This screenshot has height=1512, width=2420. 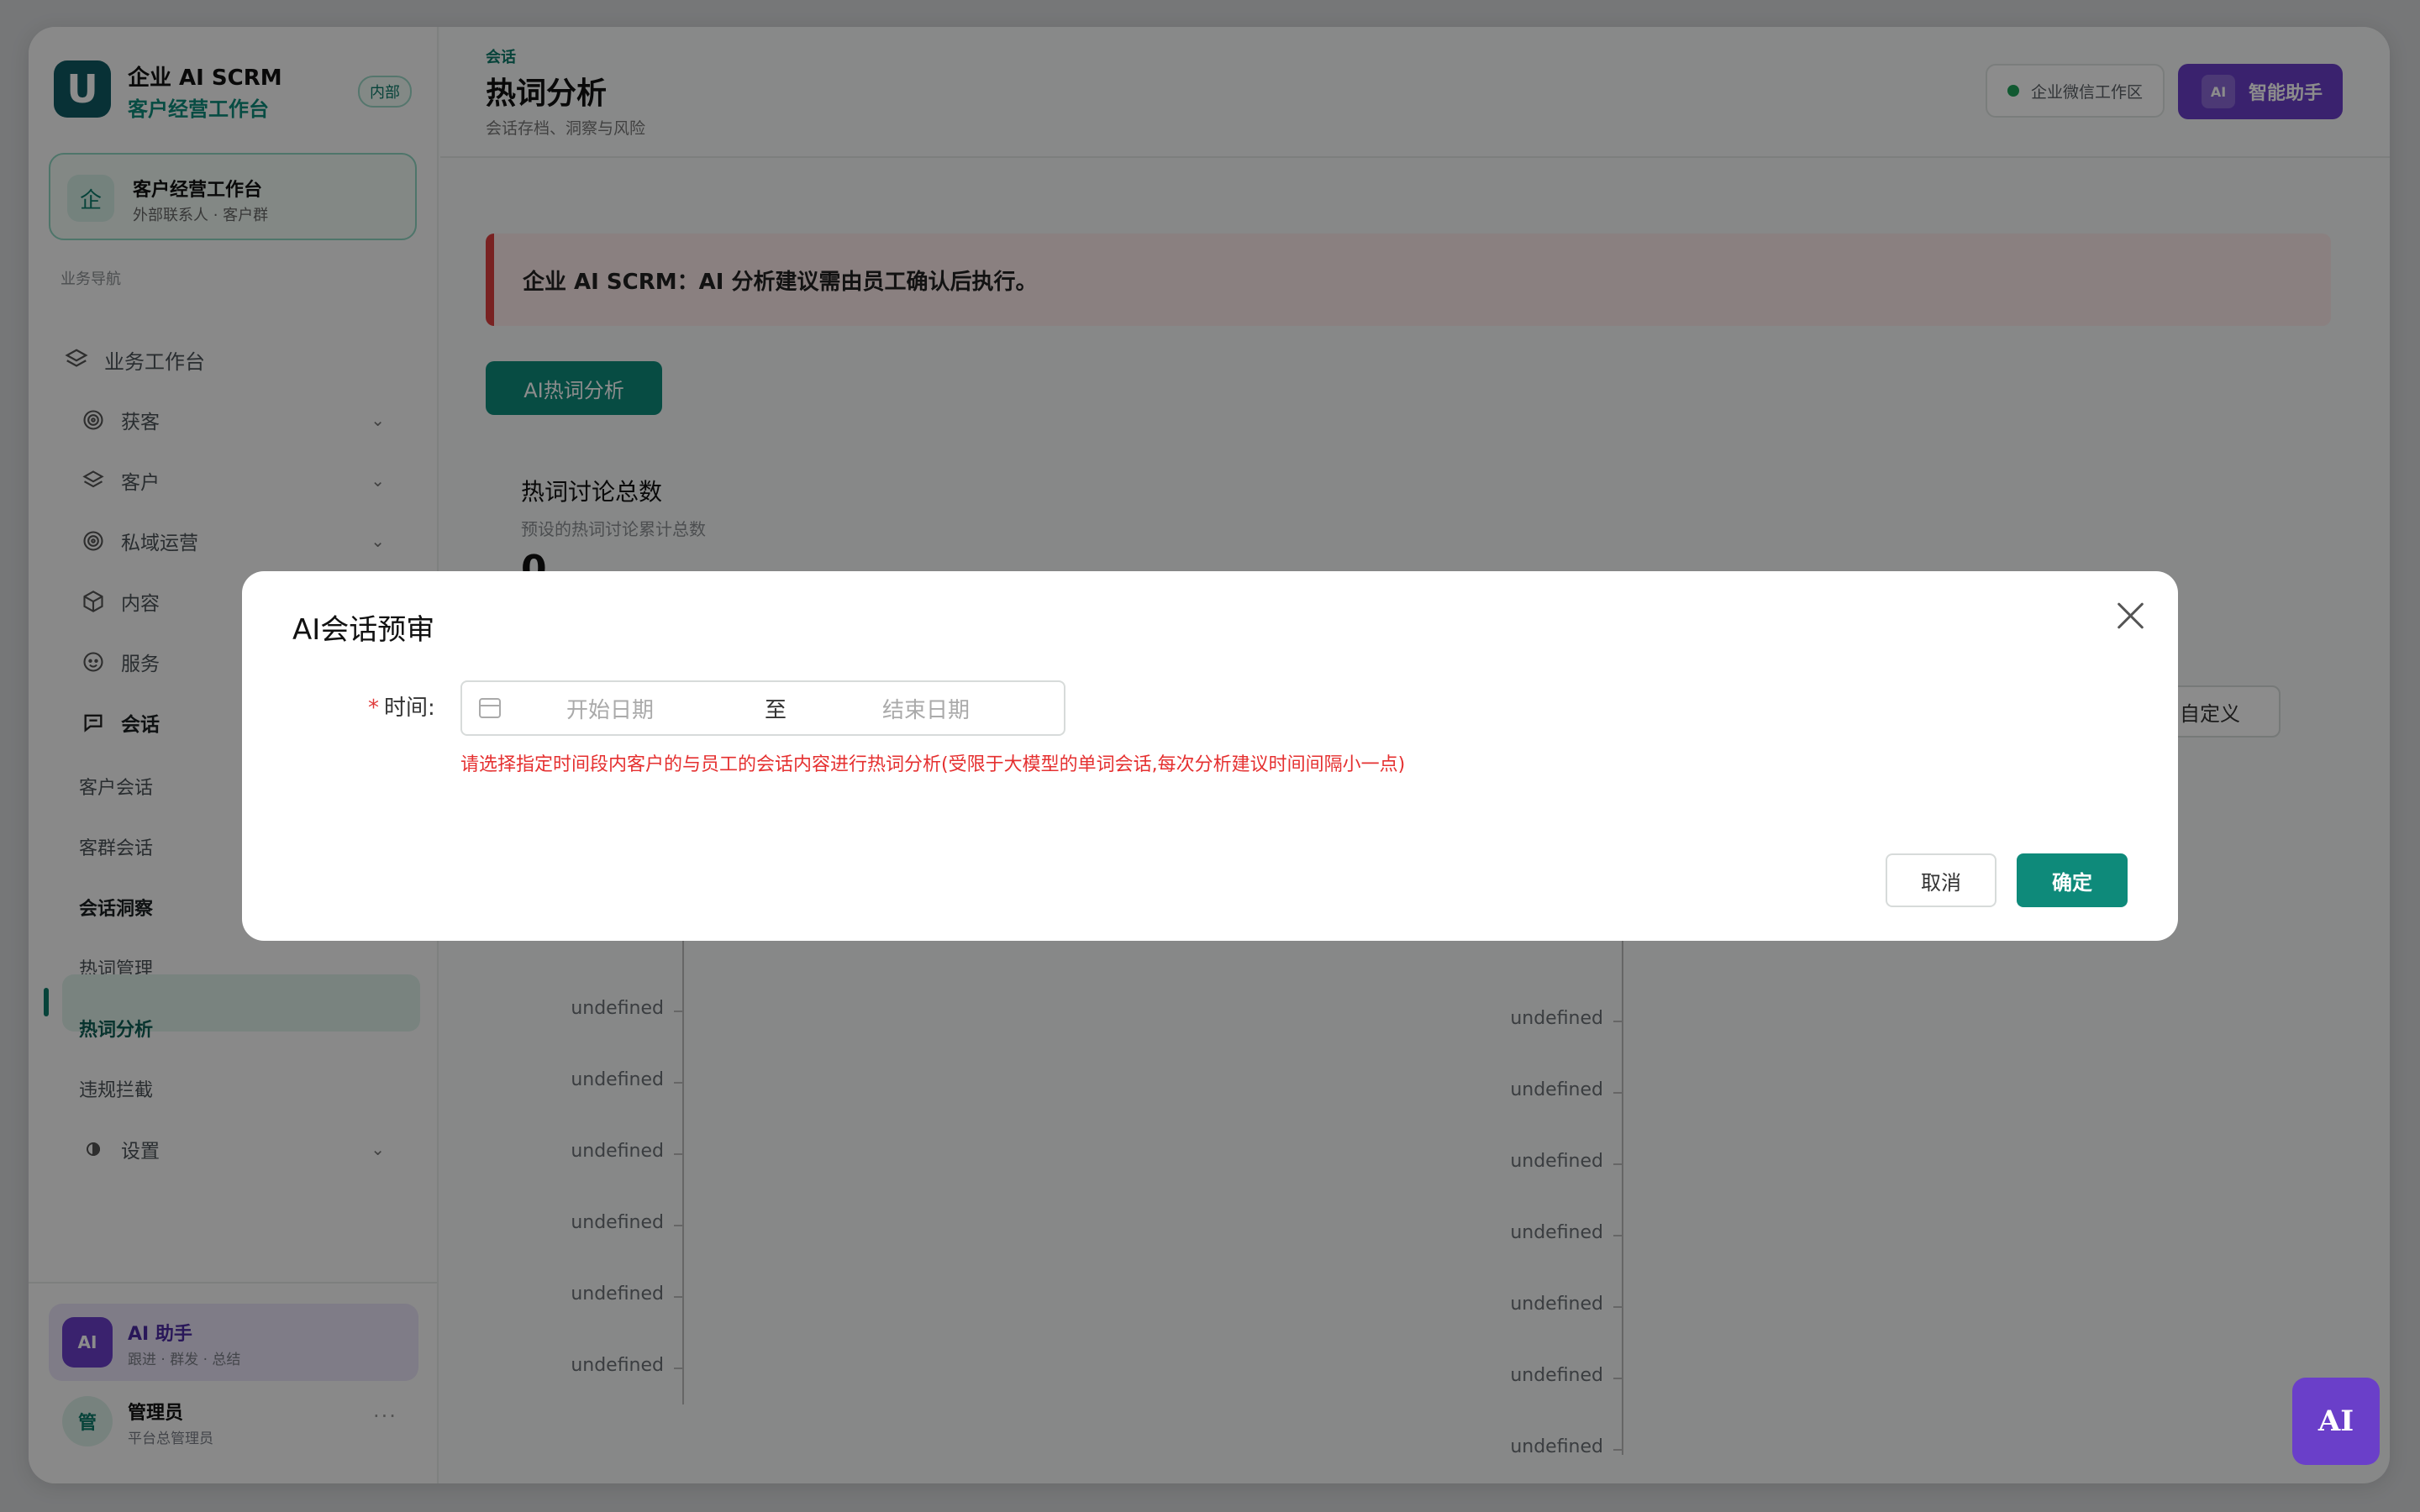 What do you see at coordinates (490, 708) in the screenshot?
I see `calendar-icon` at bounding box center [490, 708].